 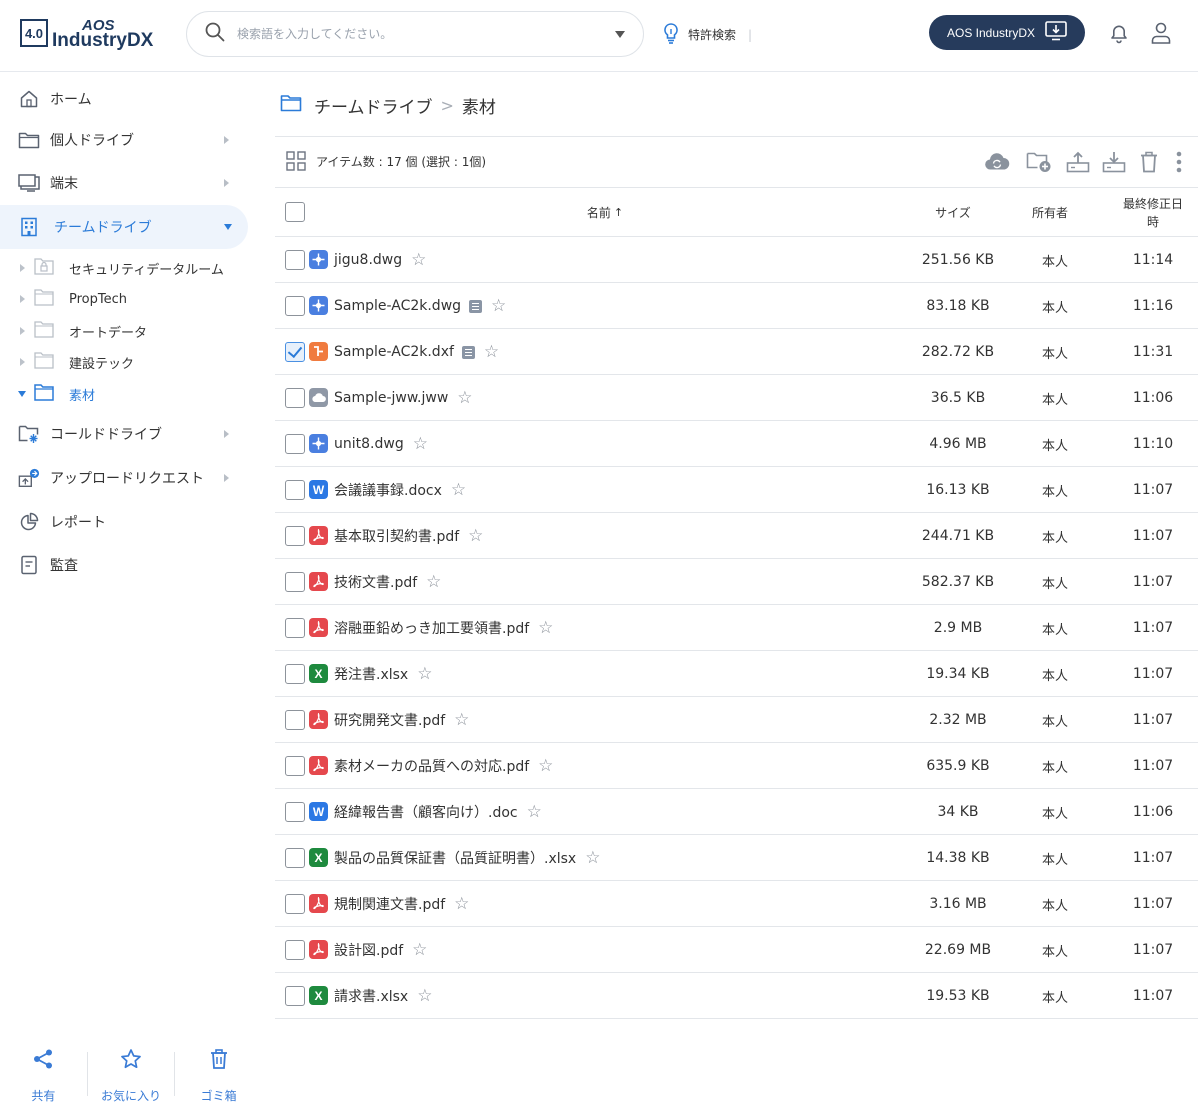 I want to click on table-row: jigu8.dwg ☆ 251.56 KB 本人 11:14, so click(x=736, y=260).